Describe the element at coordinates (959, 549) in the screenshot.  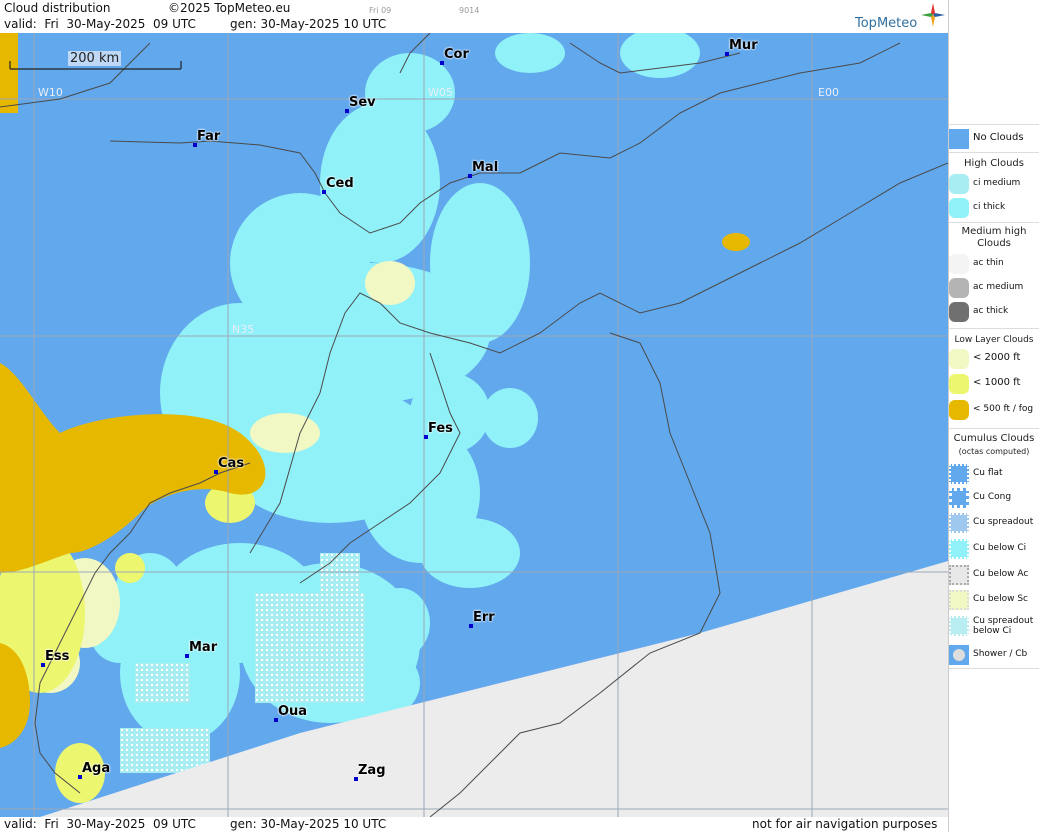
I see `cu-below-ci-swatch` at that location.